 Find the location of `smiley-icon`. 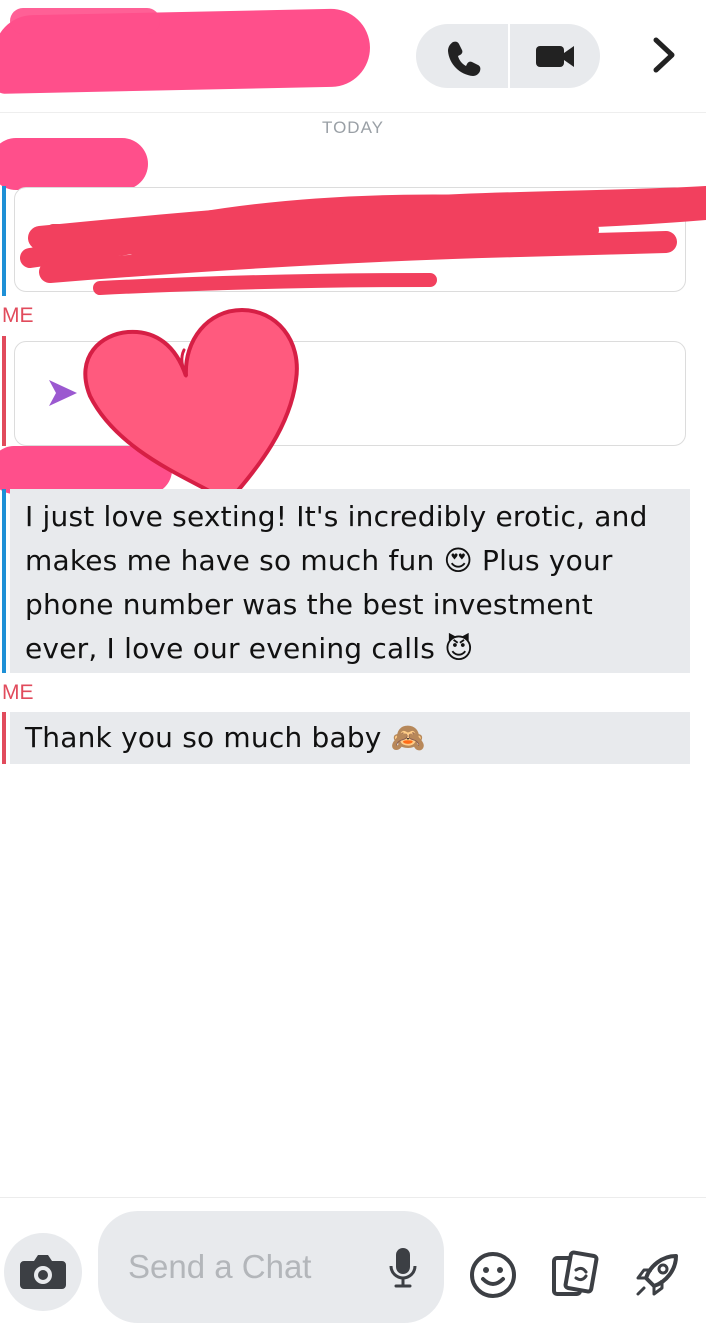

smiley-icon is located at coordinates (493, 1275).